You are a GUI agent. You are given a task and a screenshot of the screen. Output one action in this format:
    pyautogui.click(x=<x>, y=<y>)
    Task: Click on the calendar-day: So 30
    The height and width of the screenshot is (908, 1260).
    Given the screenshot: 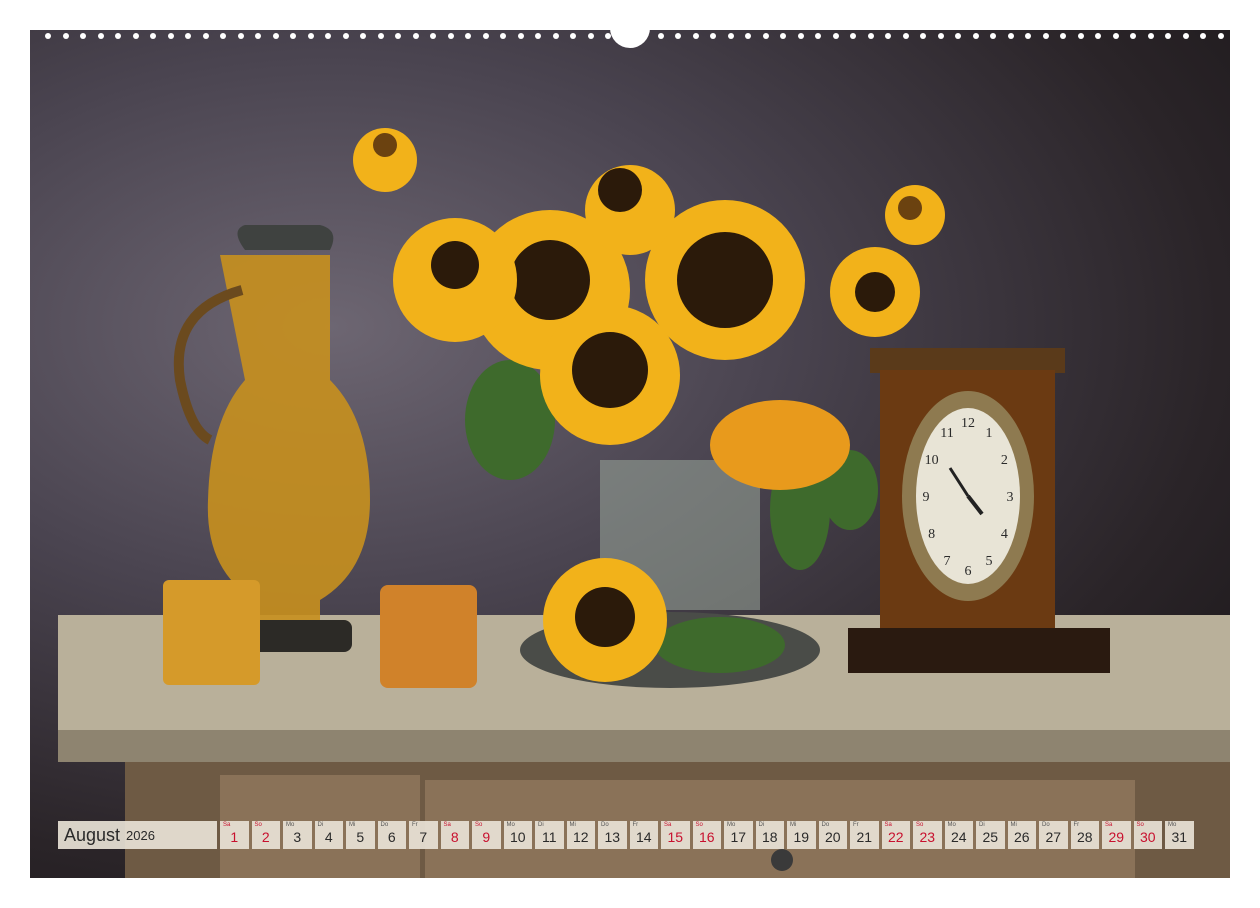 What is the action you would take?
    pyautogui.click(x=1147, y=835)
    